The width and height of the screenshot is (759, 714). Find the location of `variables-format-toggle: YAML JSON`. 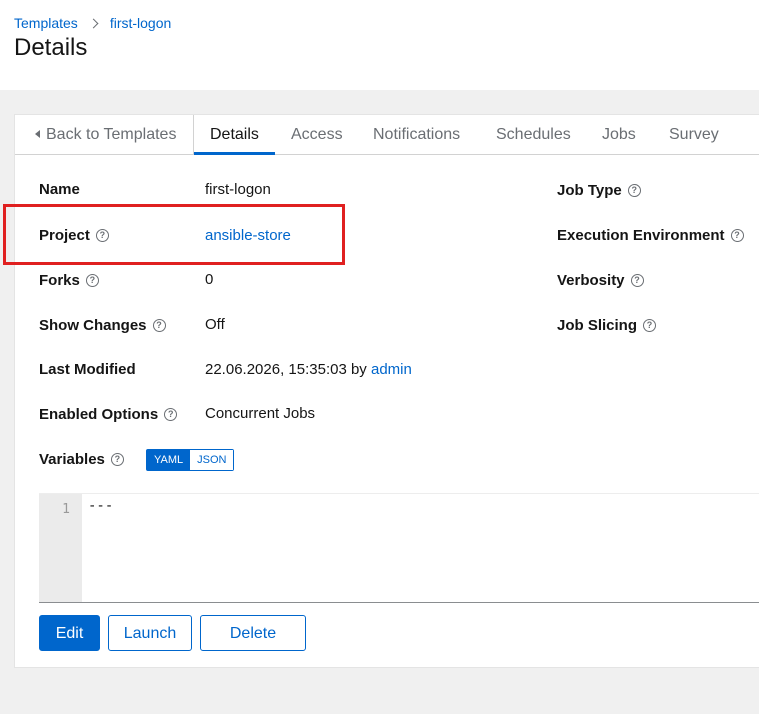

variables-format-toggle: YAML JSON is located at coordinates (190, 460).